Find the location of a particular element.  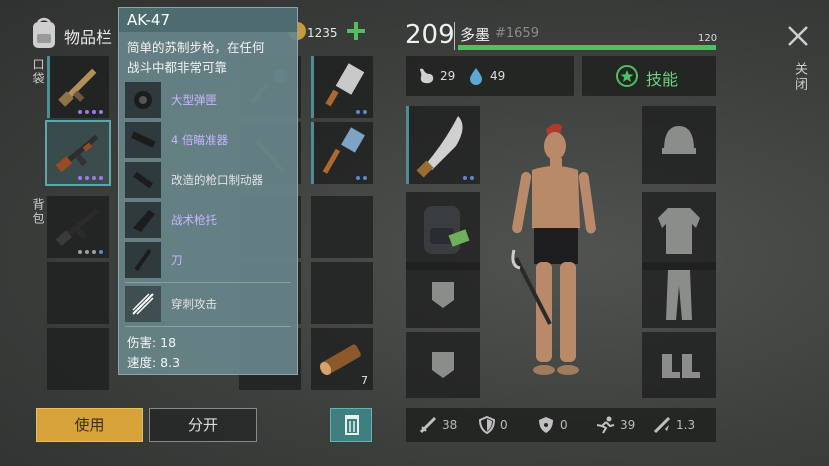

stock-icon is located at coordinates (143, 220).